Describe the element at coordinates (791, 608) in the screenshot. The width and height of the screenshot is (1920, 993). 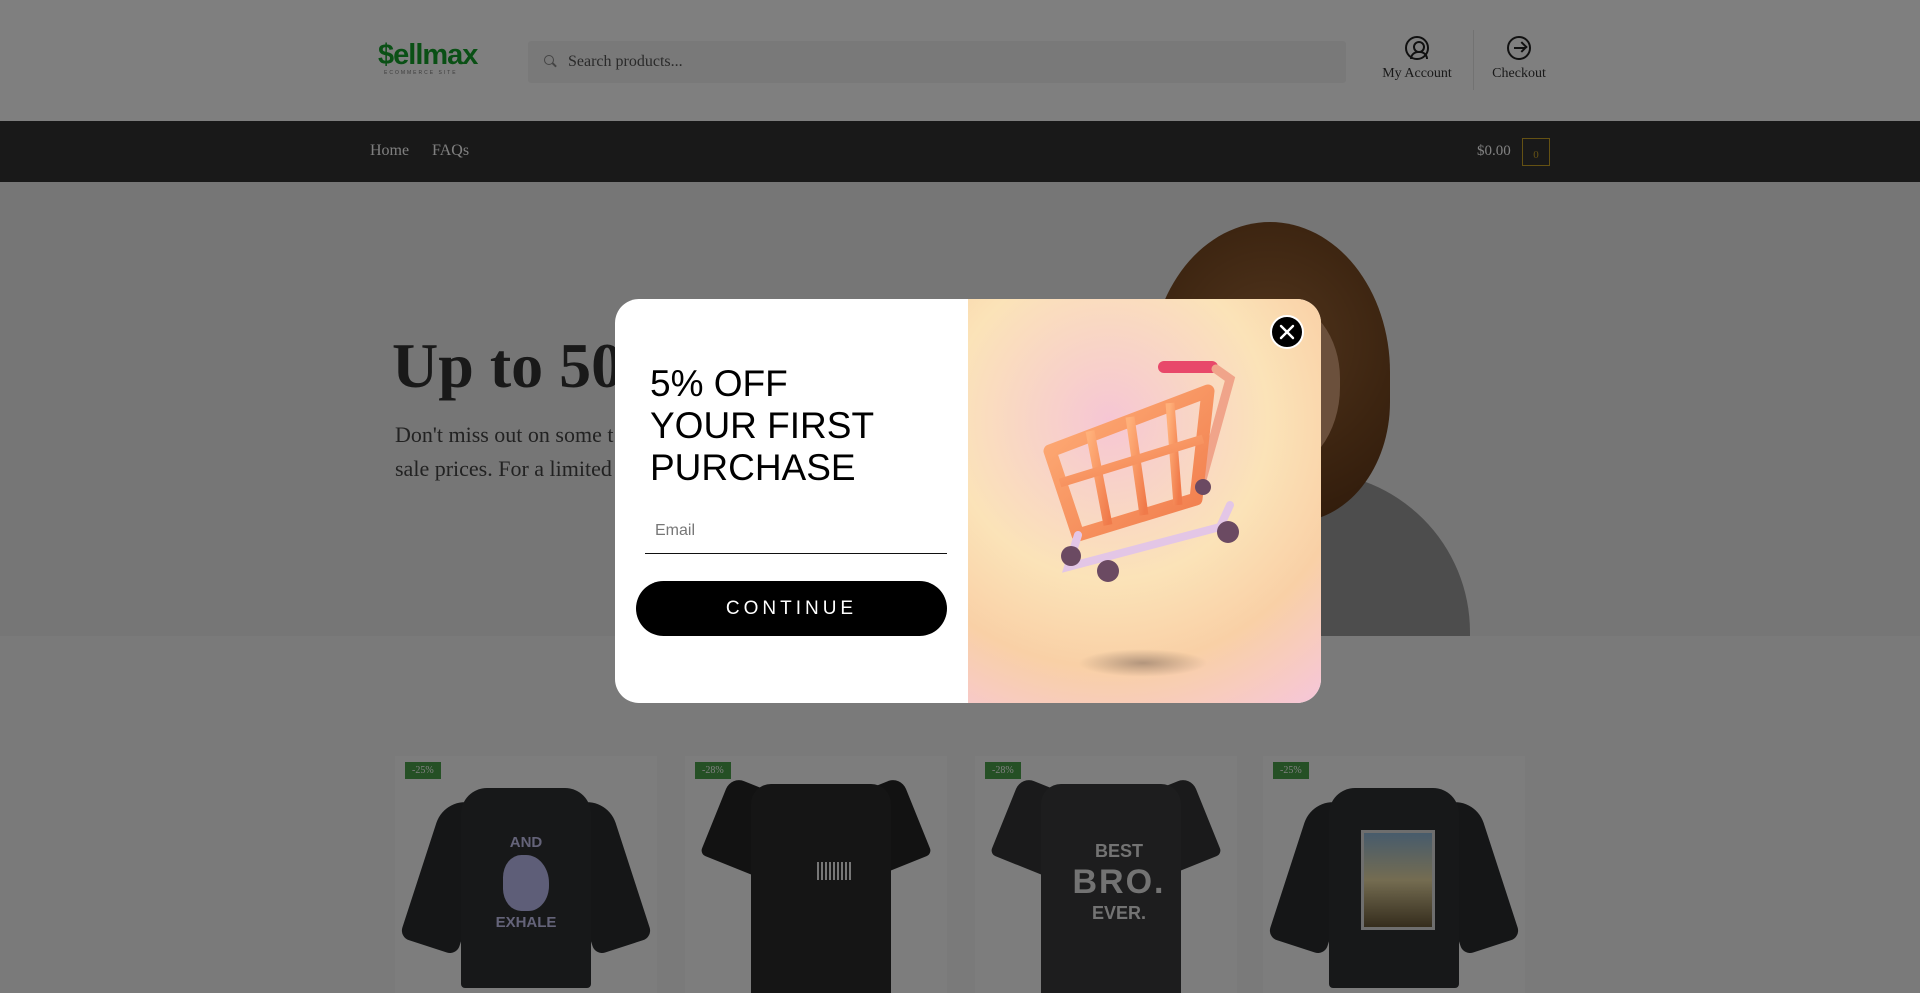
I see `continue-button: CONTINUE` at that location.